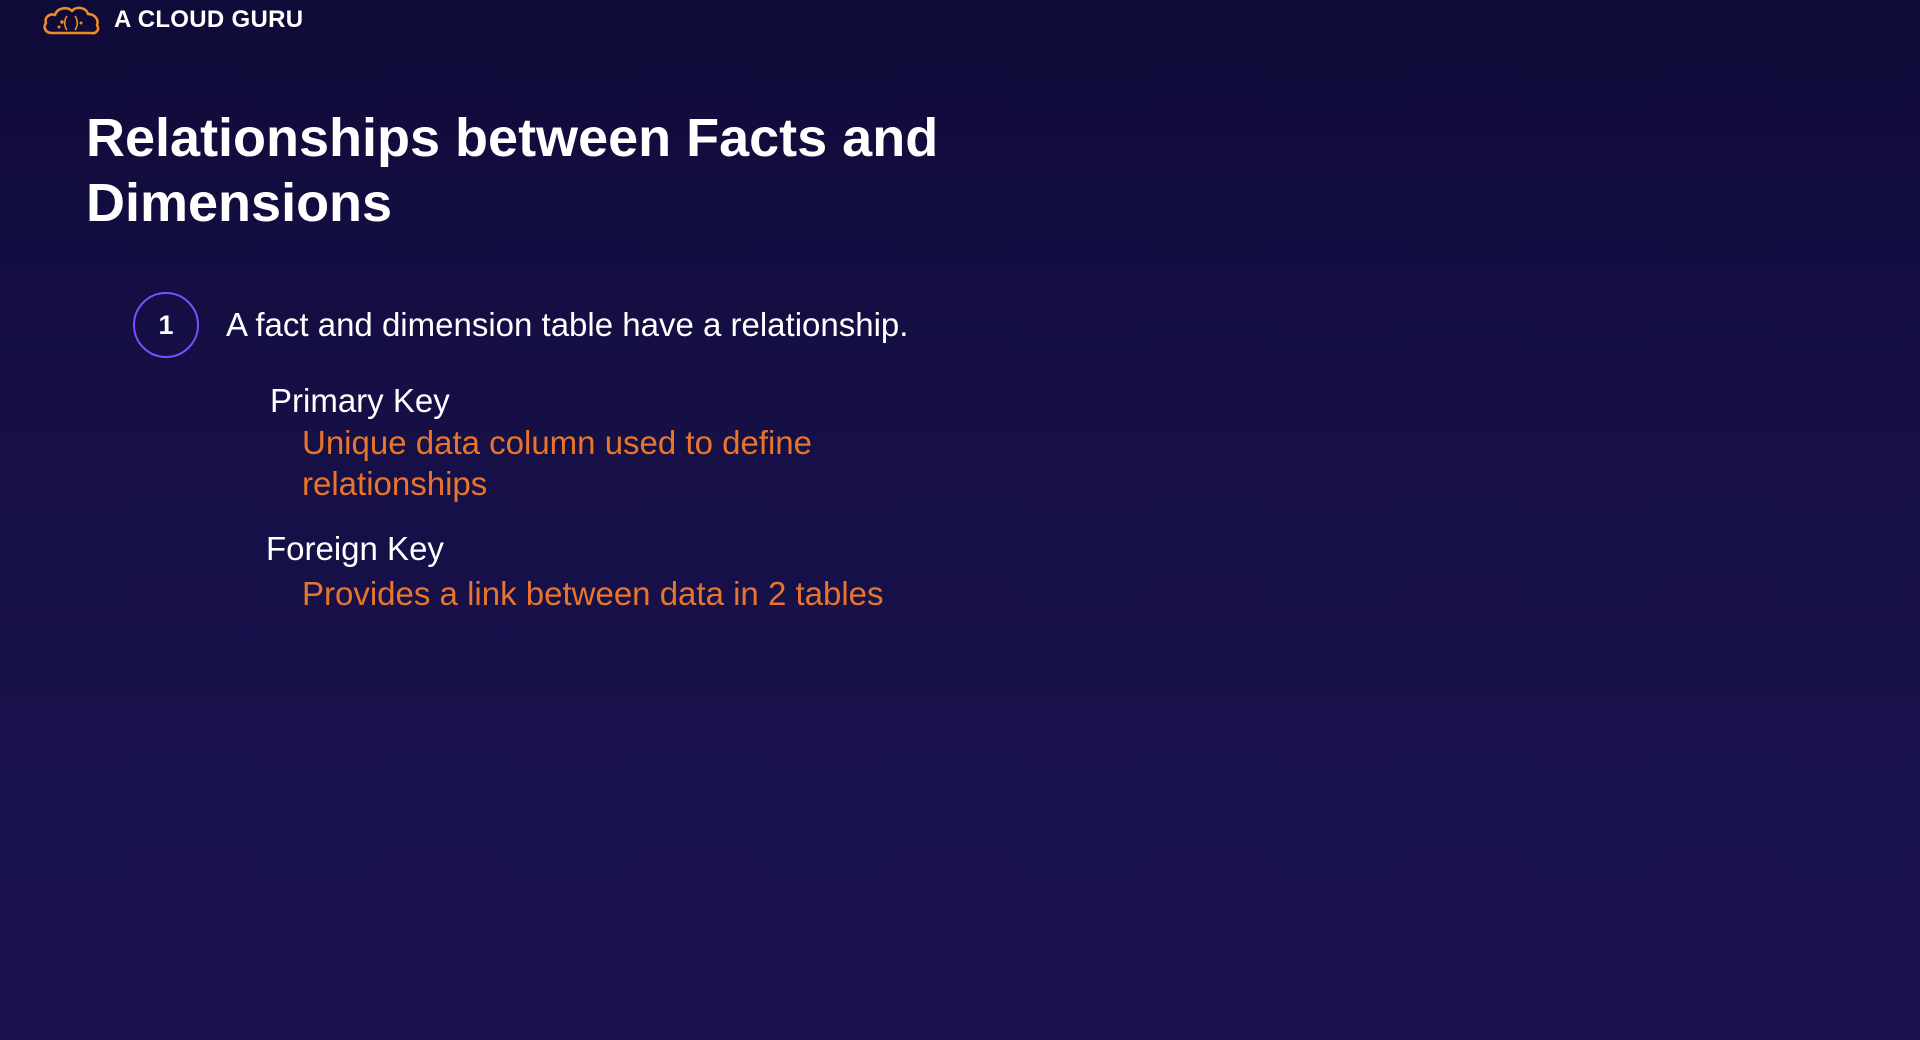 The image size is (1920, 1040). What do you see at coordinates (71, 20) in the screenshot?
I see `cloud-logo-icon` at bounding box center [71, 20].